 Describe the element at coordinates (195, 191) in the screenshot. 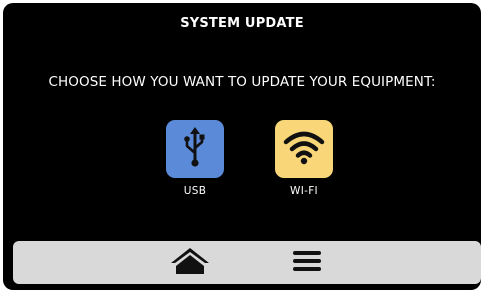

I see `usb-option-label: USB` at that location.